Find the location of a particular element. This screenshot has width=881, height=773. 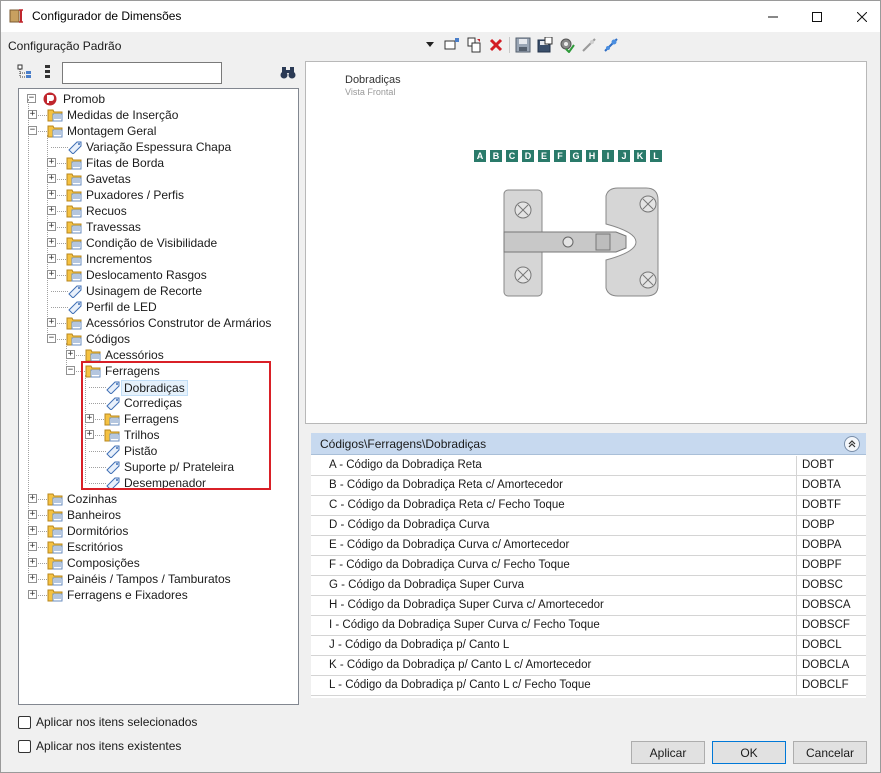

tree-item: + Travessas is located at coordinates (158, 227).